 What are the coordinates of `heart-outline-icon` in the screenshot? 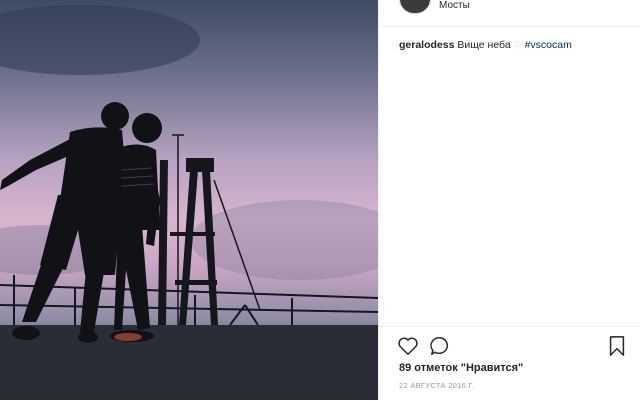 It's located at (408, 346).